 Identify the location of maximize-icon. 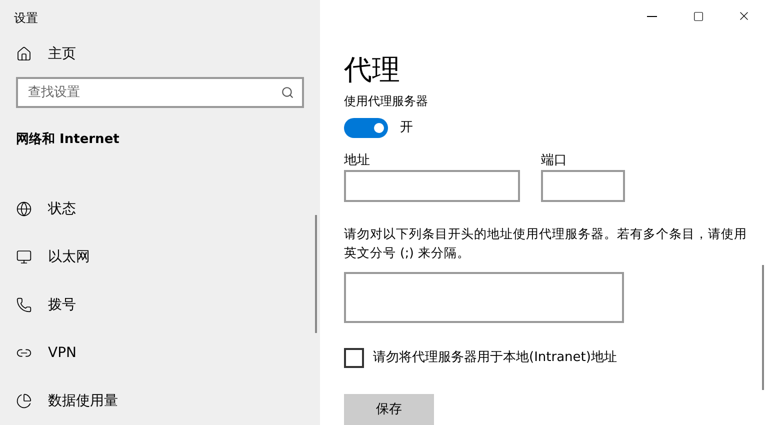
(698, 16).